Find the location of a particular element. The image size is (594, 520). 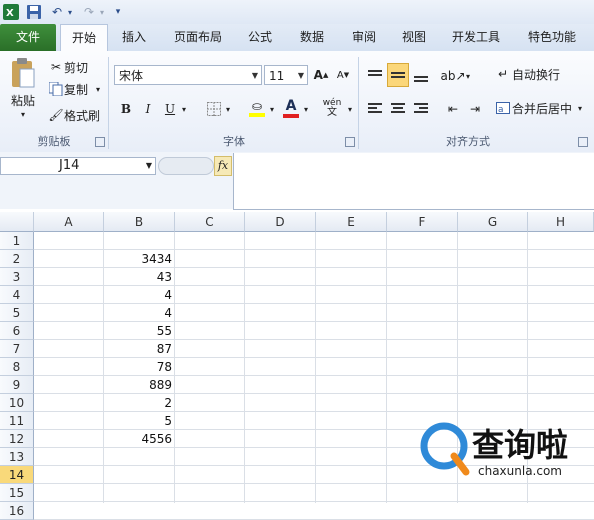

tab-data: 数据 is located at coordinates (312, 37).